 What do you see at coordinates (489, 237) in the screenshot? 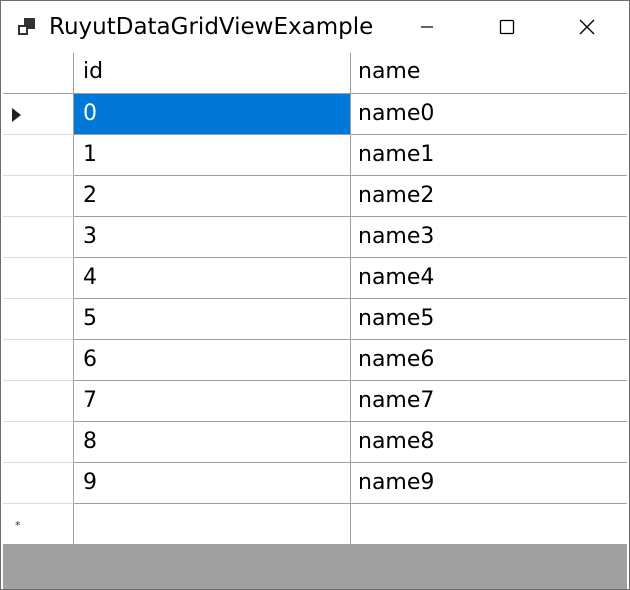
I see `cell-name: name3` at bounding box center [489, 237].